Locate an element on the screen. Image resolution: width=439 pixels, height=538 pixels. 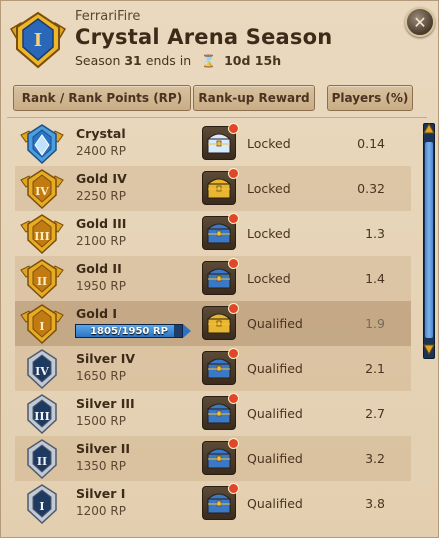
gold-iv-rank-icon: IV is located at coordinates (42, 189).